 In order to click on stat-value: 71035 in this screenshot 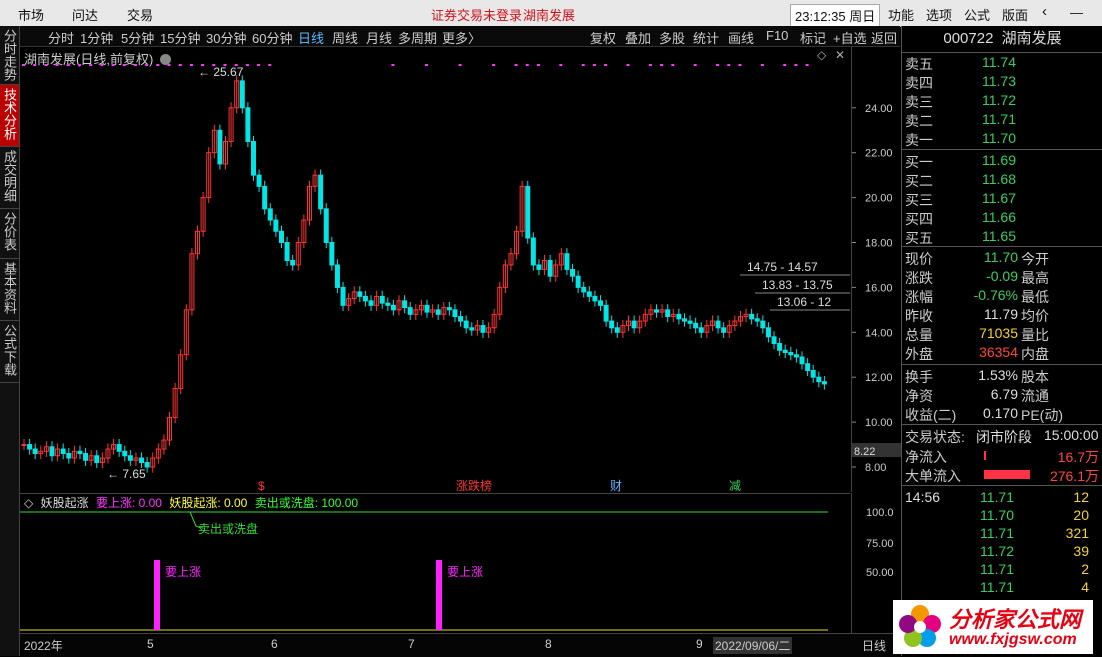, I will do `click(998, 333)`.